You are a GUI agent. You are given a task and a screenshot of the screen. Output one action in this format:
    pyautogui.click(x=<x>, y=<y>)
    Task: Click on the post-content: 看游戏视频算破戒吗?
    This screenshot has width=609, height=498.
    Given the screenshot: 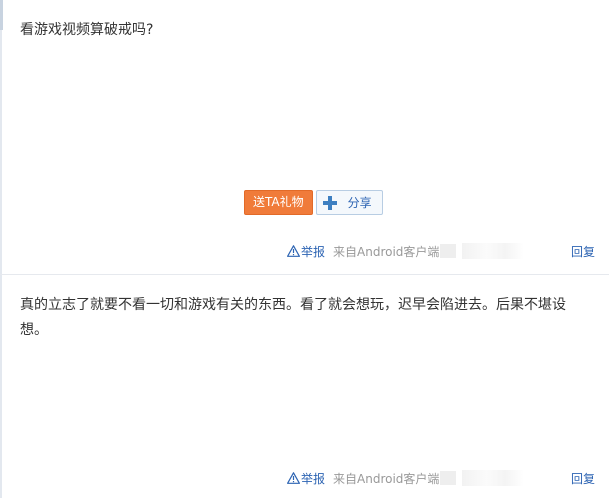 What is the action you would take?
    pyautogui.click(x=87, y=30)
    